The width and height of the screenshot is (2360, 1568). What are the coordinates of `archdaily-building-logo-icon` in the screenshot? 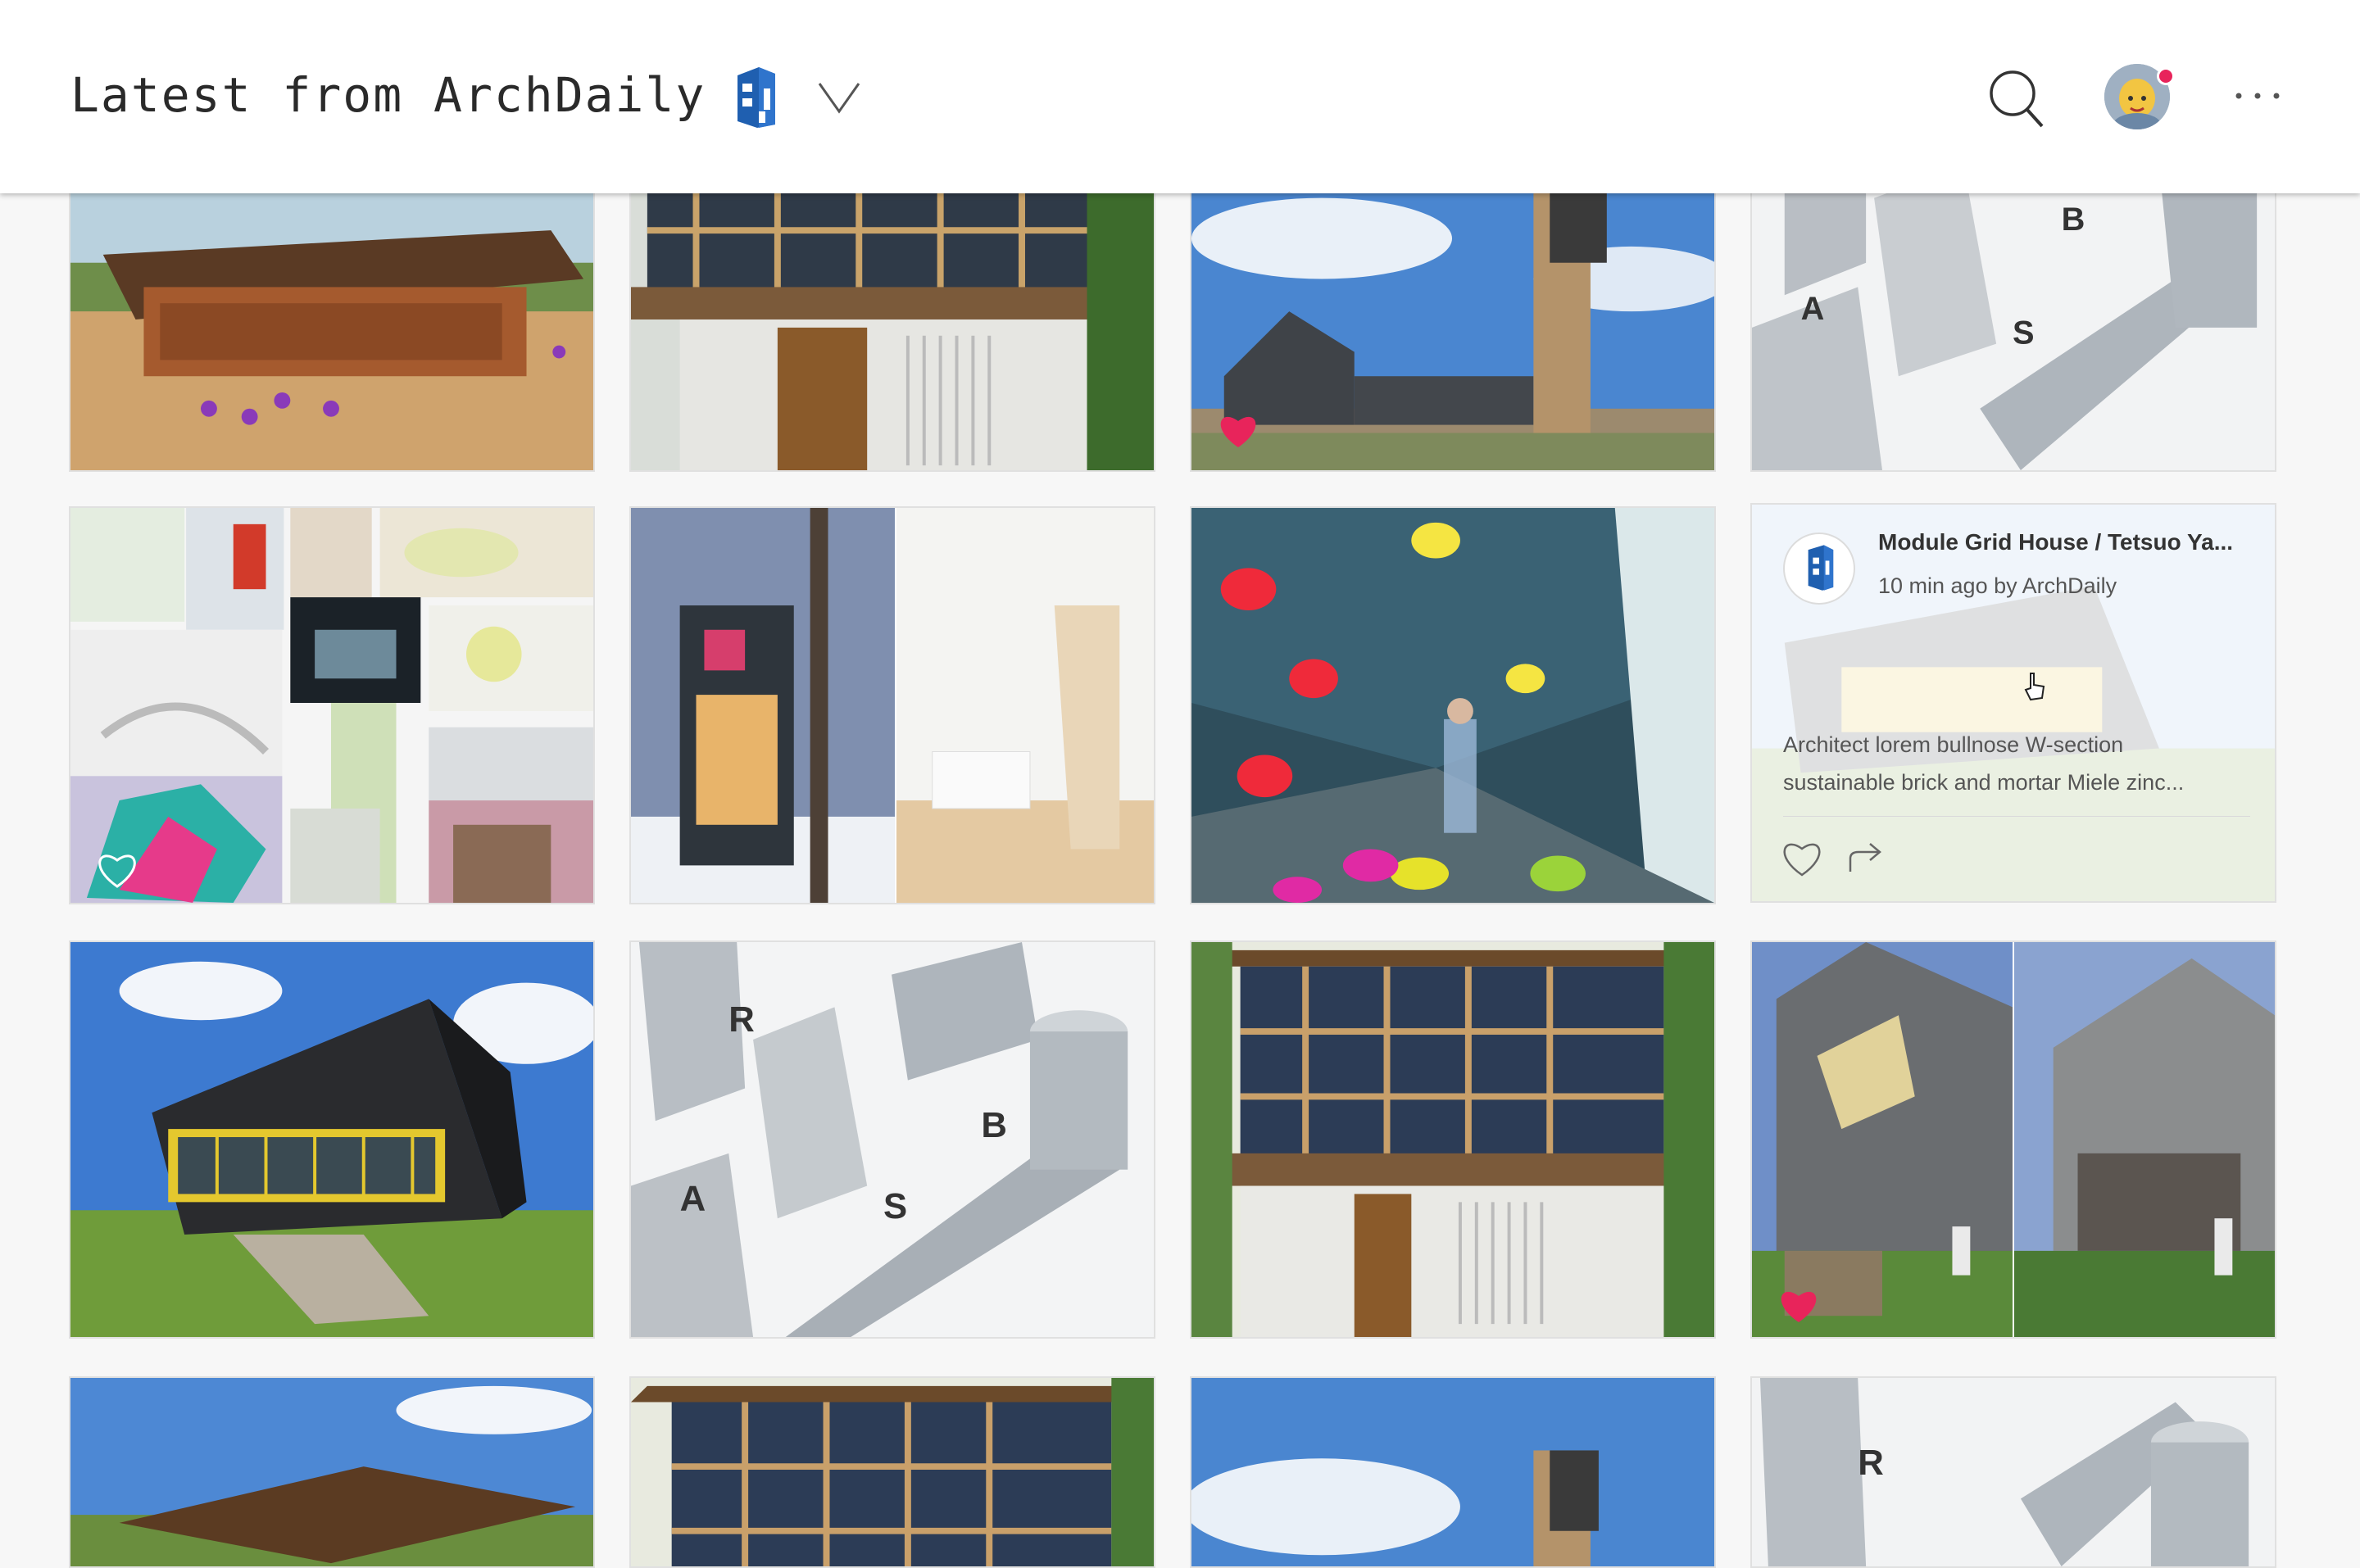 It's located at (756, 96).